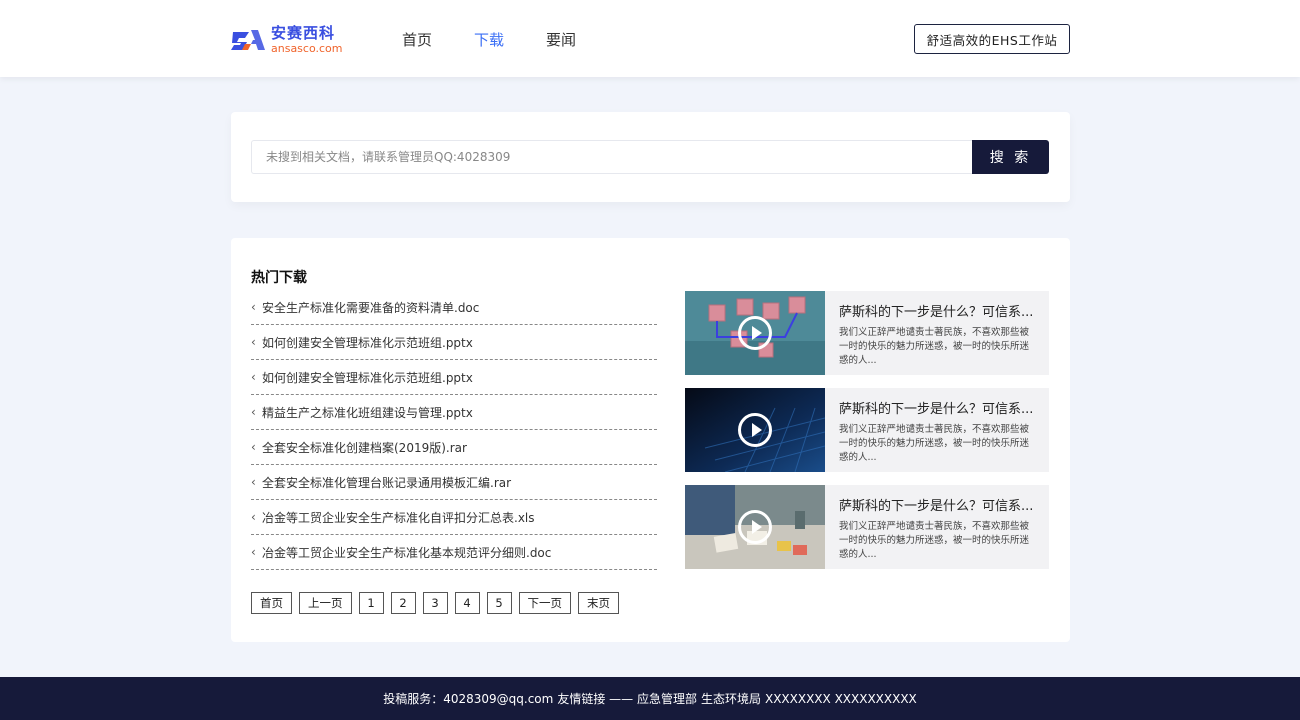  I want to click on file-item: ‹ 全套安全标准化创建档案(2019版).rar, so click(454, 447).